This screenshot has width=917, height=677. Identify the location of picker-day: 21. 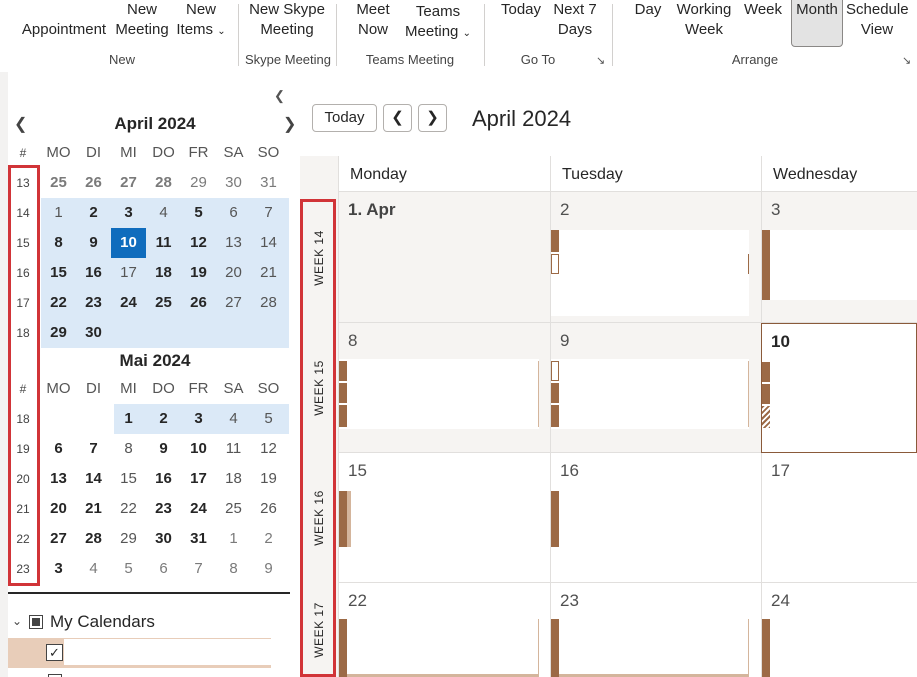
(268, 273).